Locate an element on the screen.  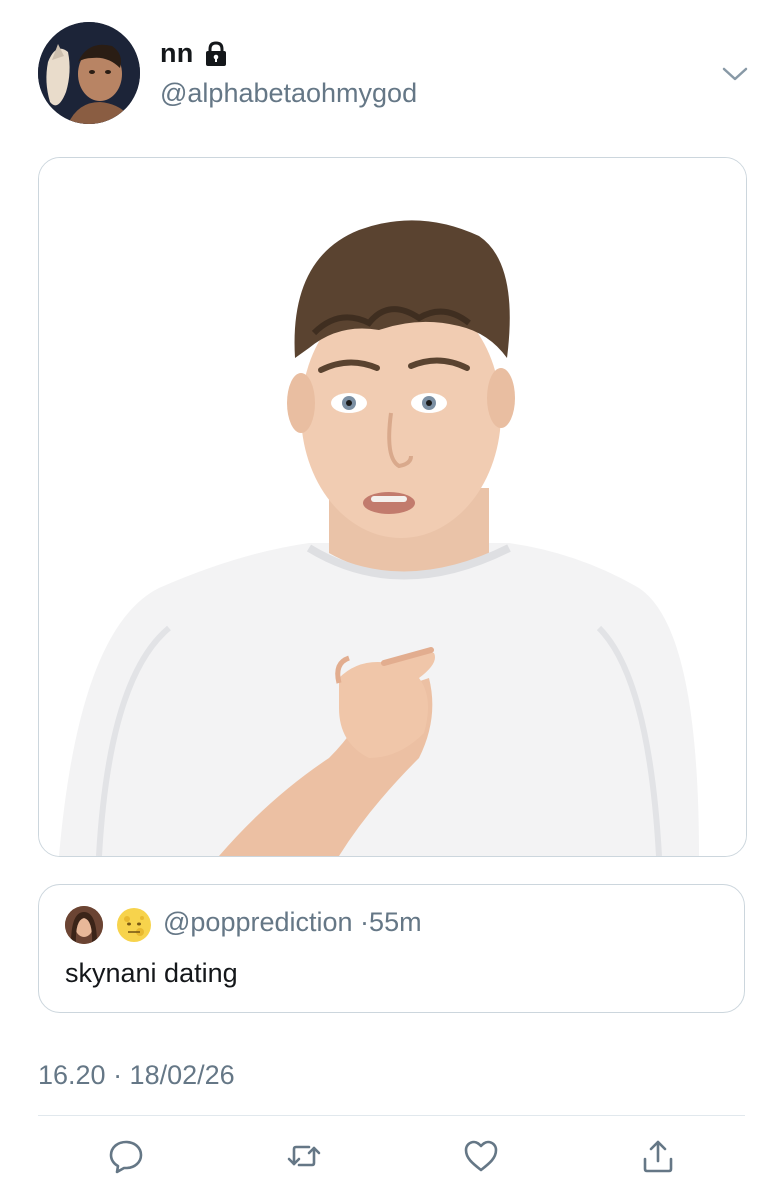
quoted-tweet-meta: @popprediction ·55m is located at coordinates (292, 922).